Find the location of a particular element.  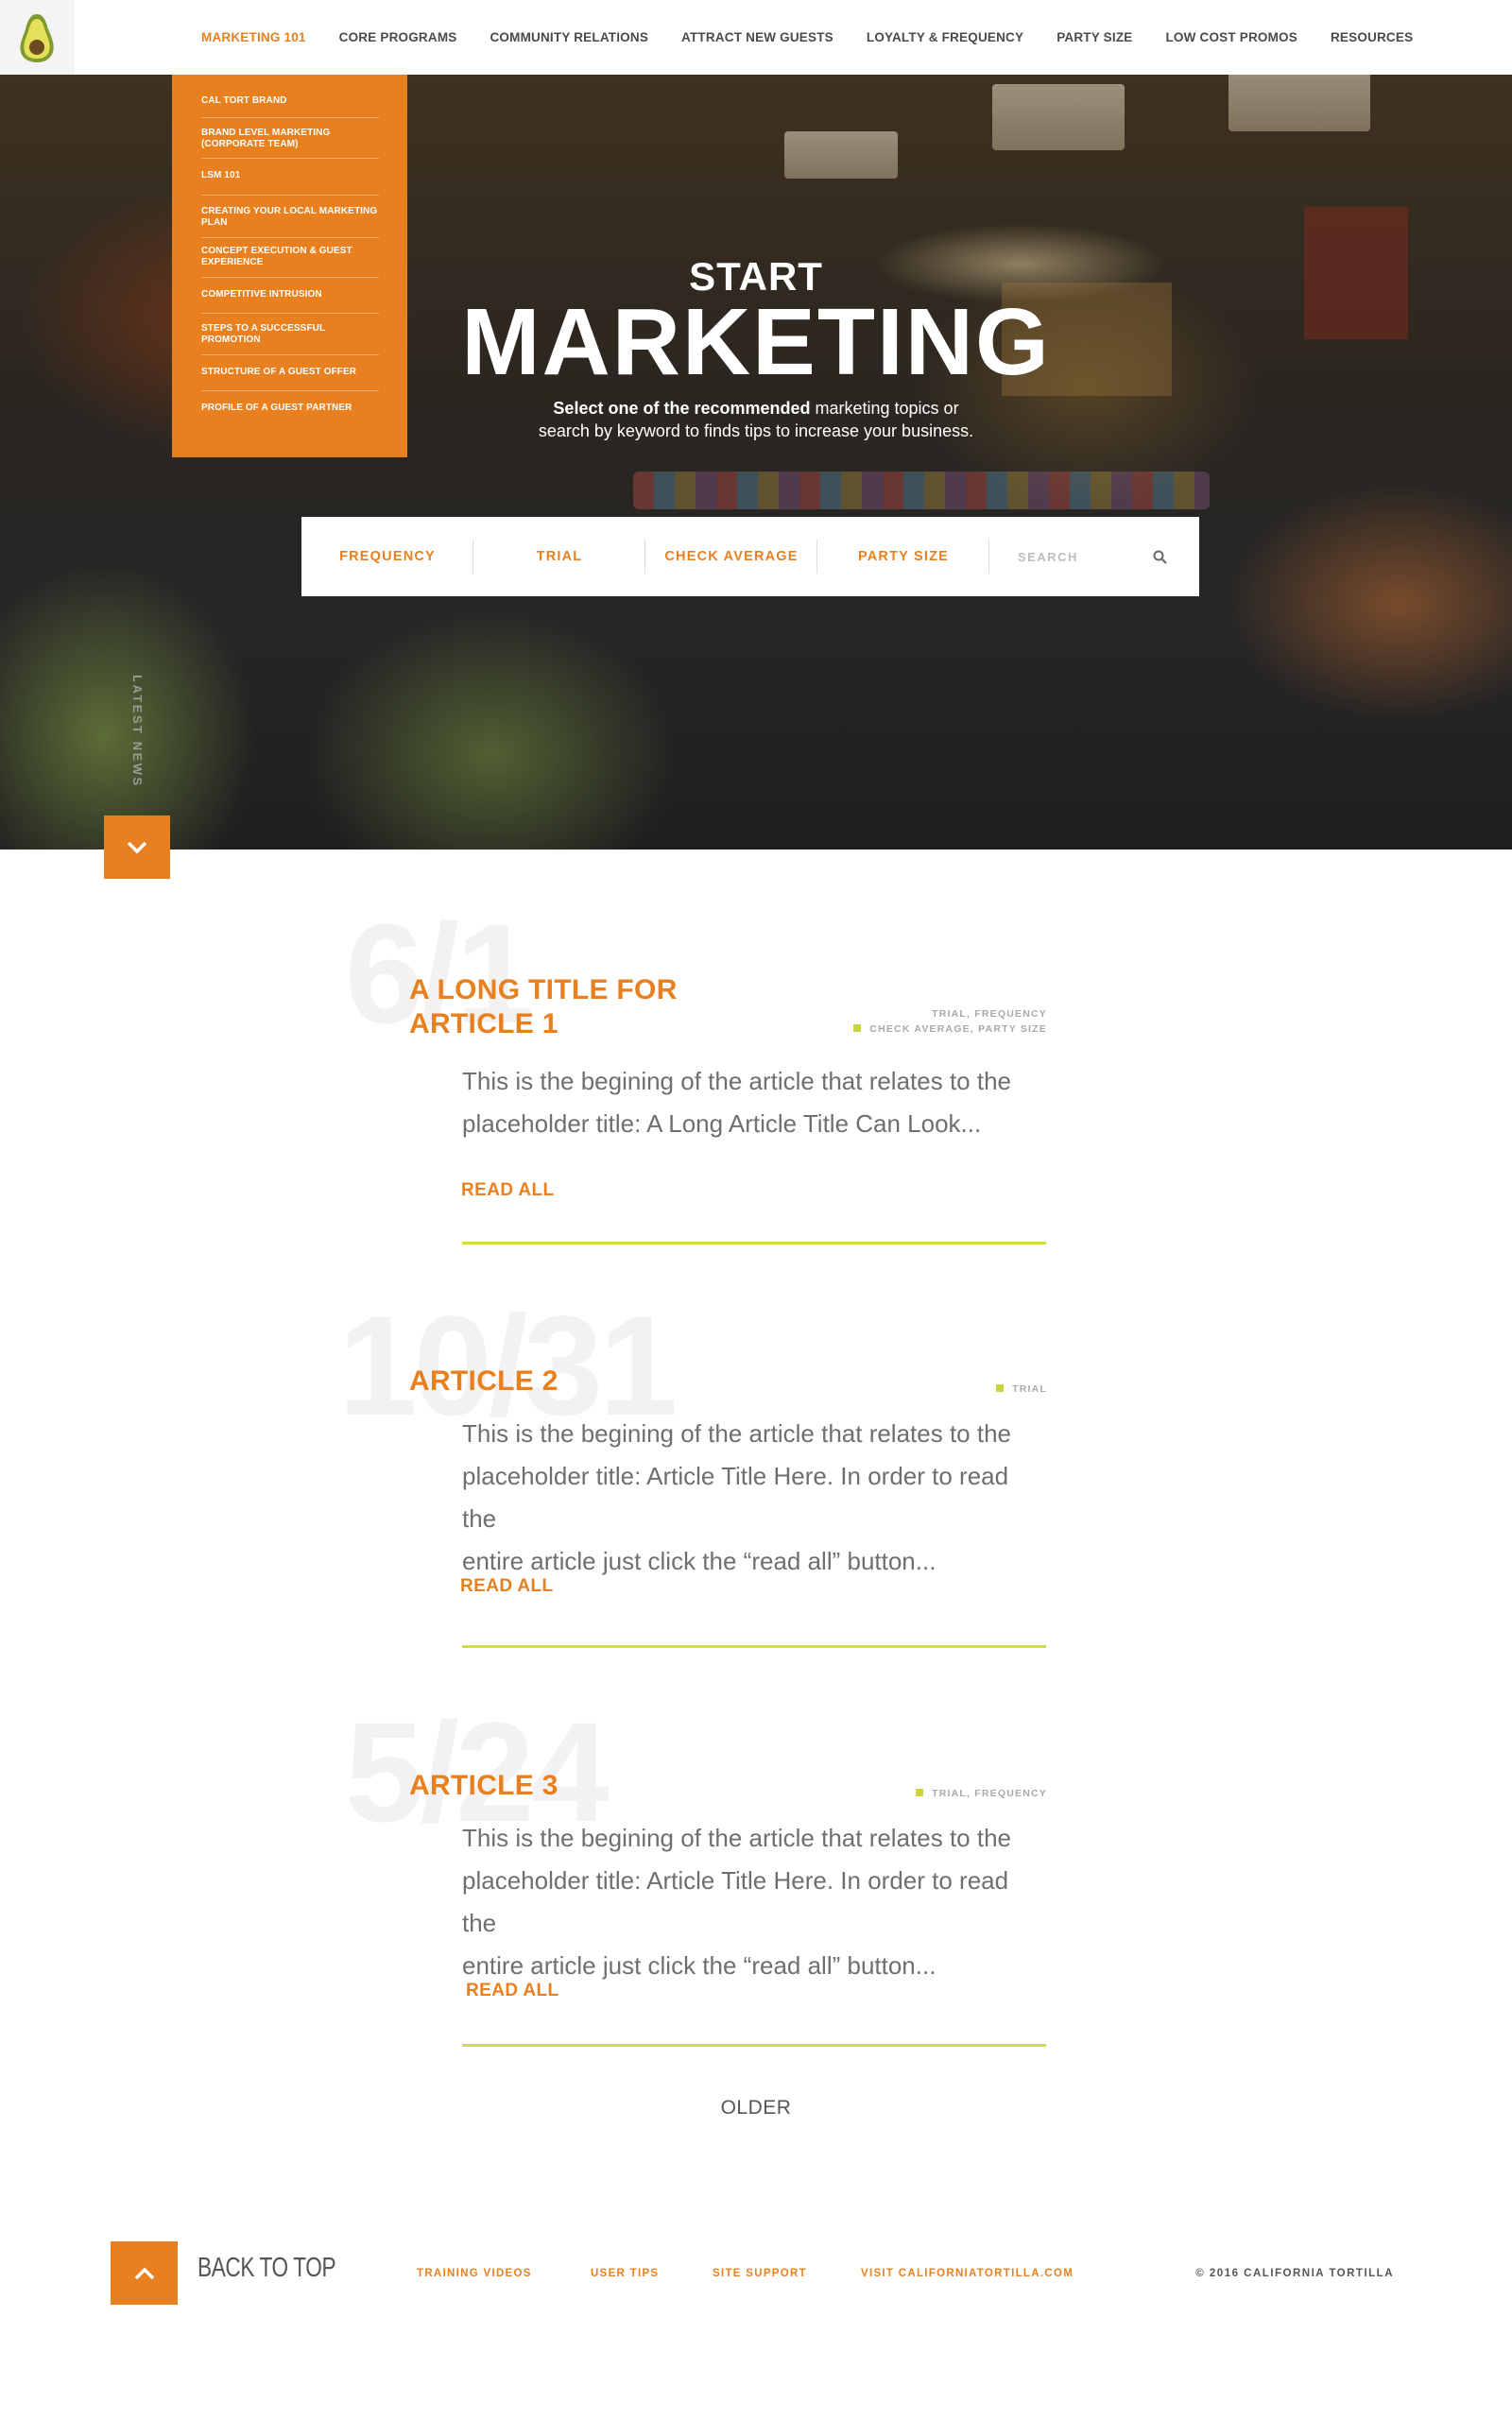

article-tags-line1: TRIAL is located at coordinates (1029, 1389).